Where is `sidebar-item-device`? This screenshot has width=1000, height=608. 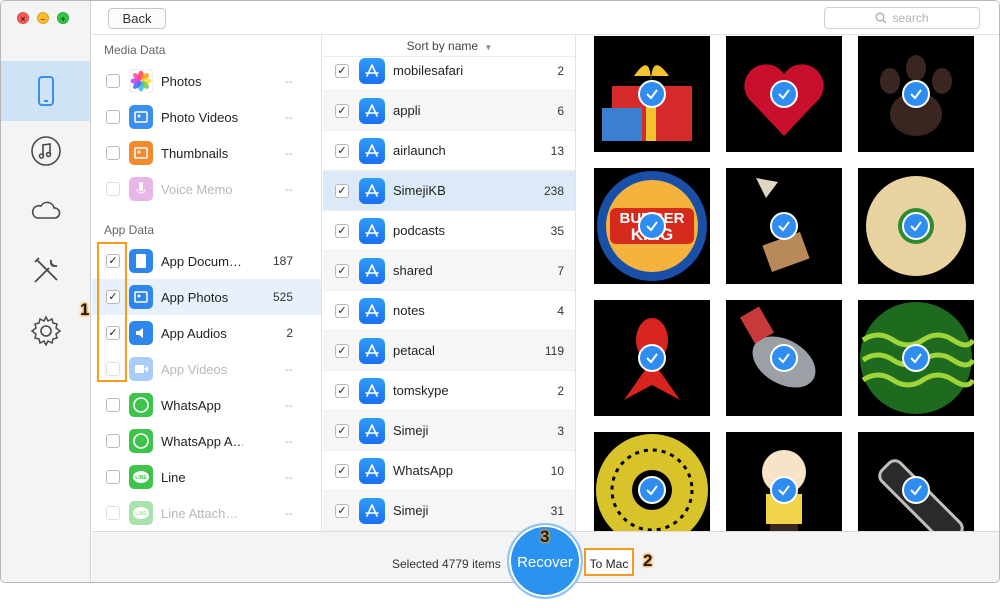 sidebar-item-device is located at coordinates (45, 91).